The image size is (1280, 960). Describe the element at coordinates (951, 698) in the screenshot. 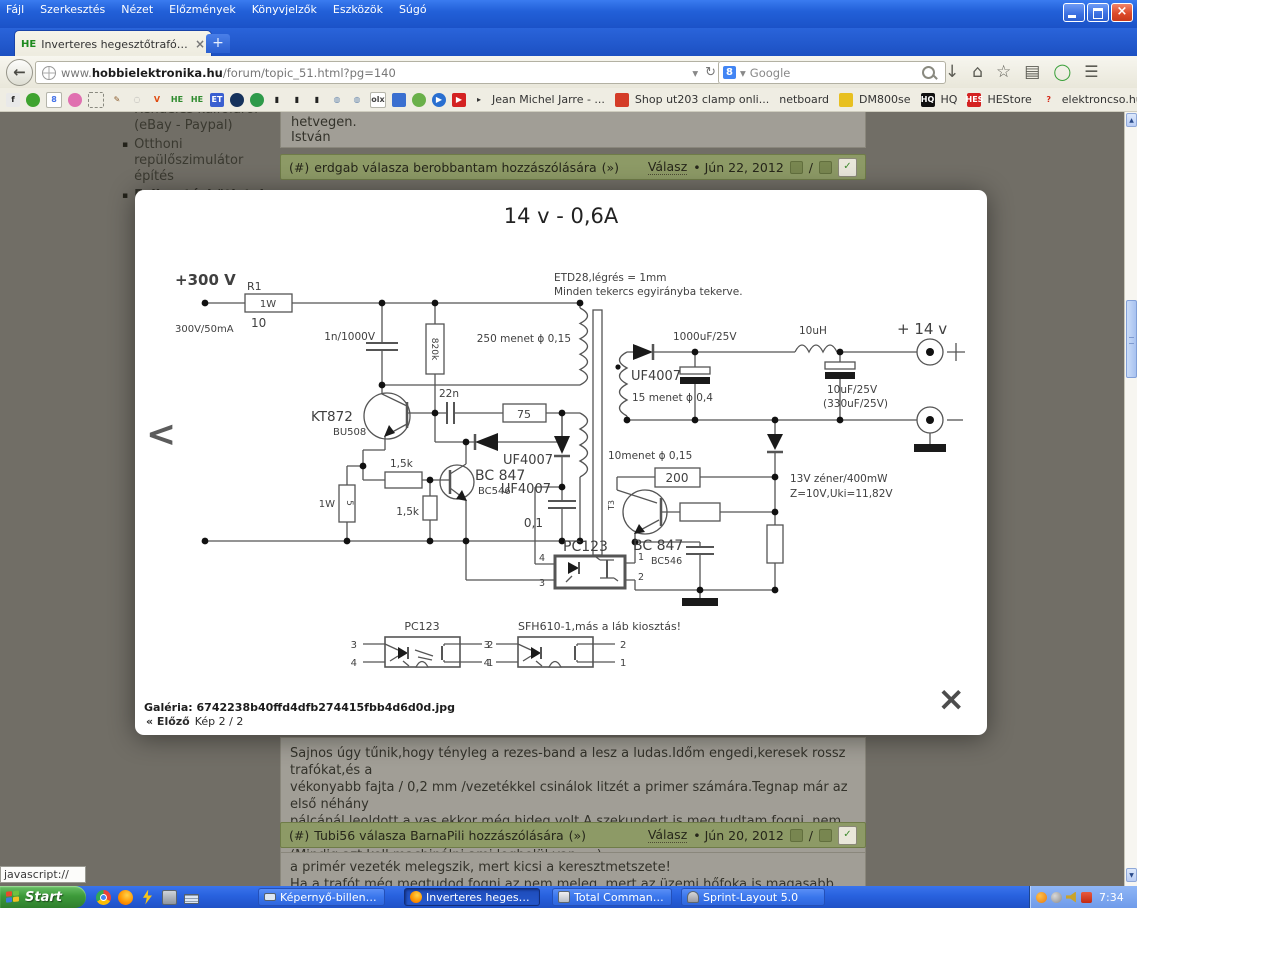

I see `lightbox-close-icon: ×` at that location.